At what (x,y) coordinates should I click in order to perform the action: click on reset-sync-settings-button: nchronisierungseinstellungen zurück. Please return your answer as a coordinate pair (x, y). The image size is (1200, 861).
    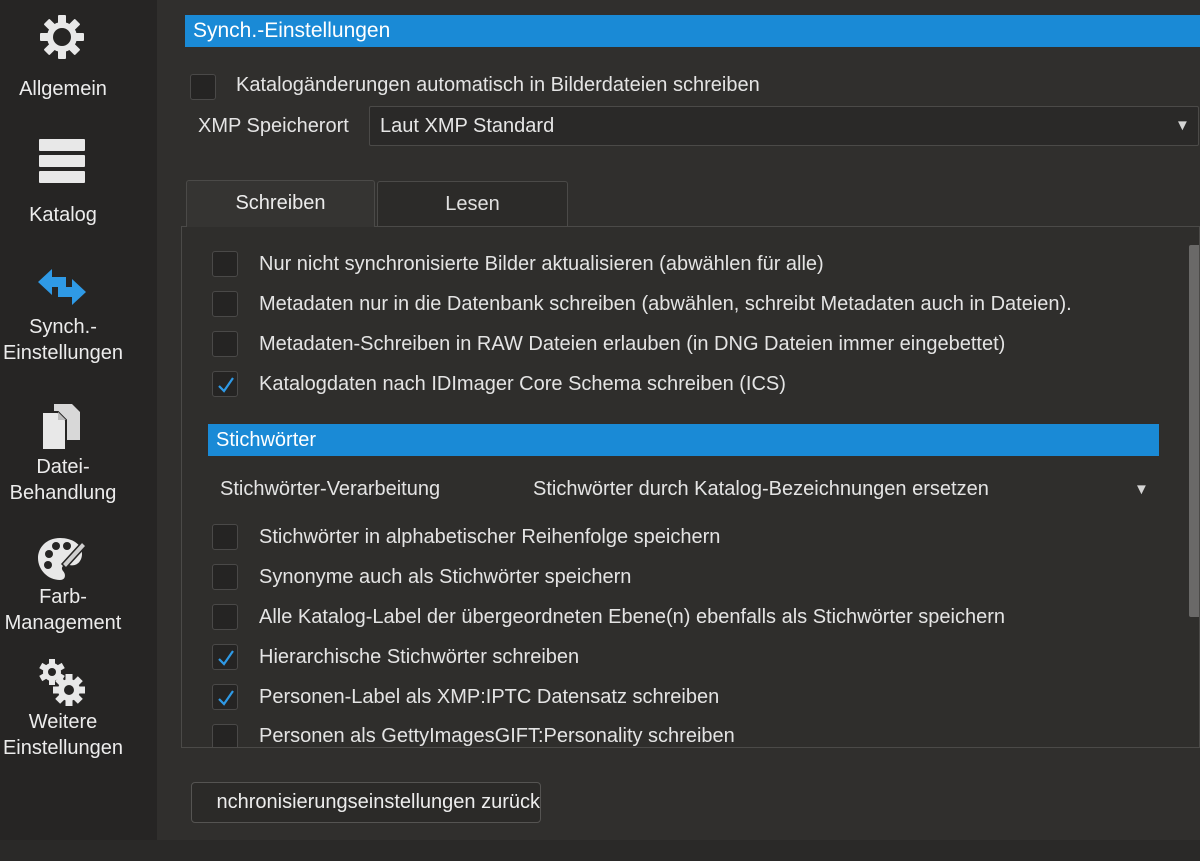
    Looking at the image, I should click on (366, 802).